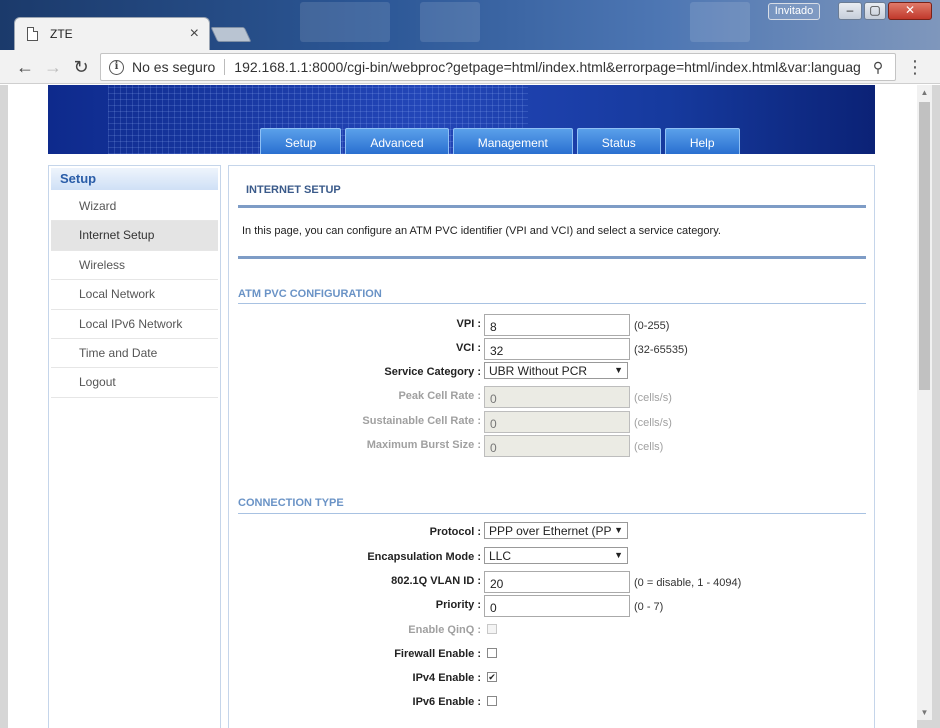  I want to click on guest-profile-badge: Invitado, so click(794, 11).